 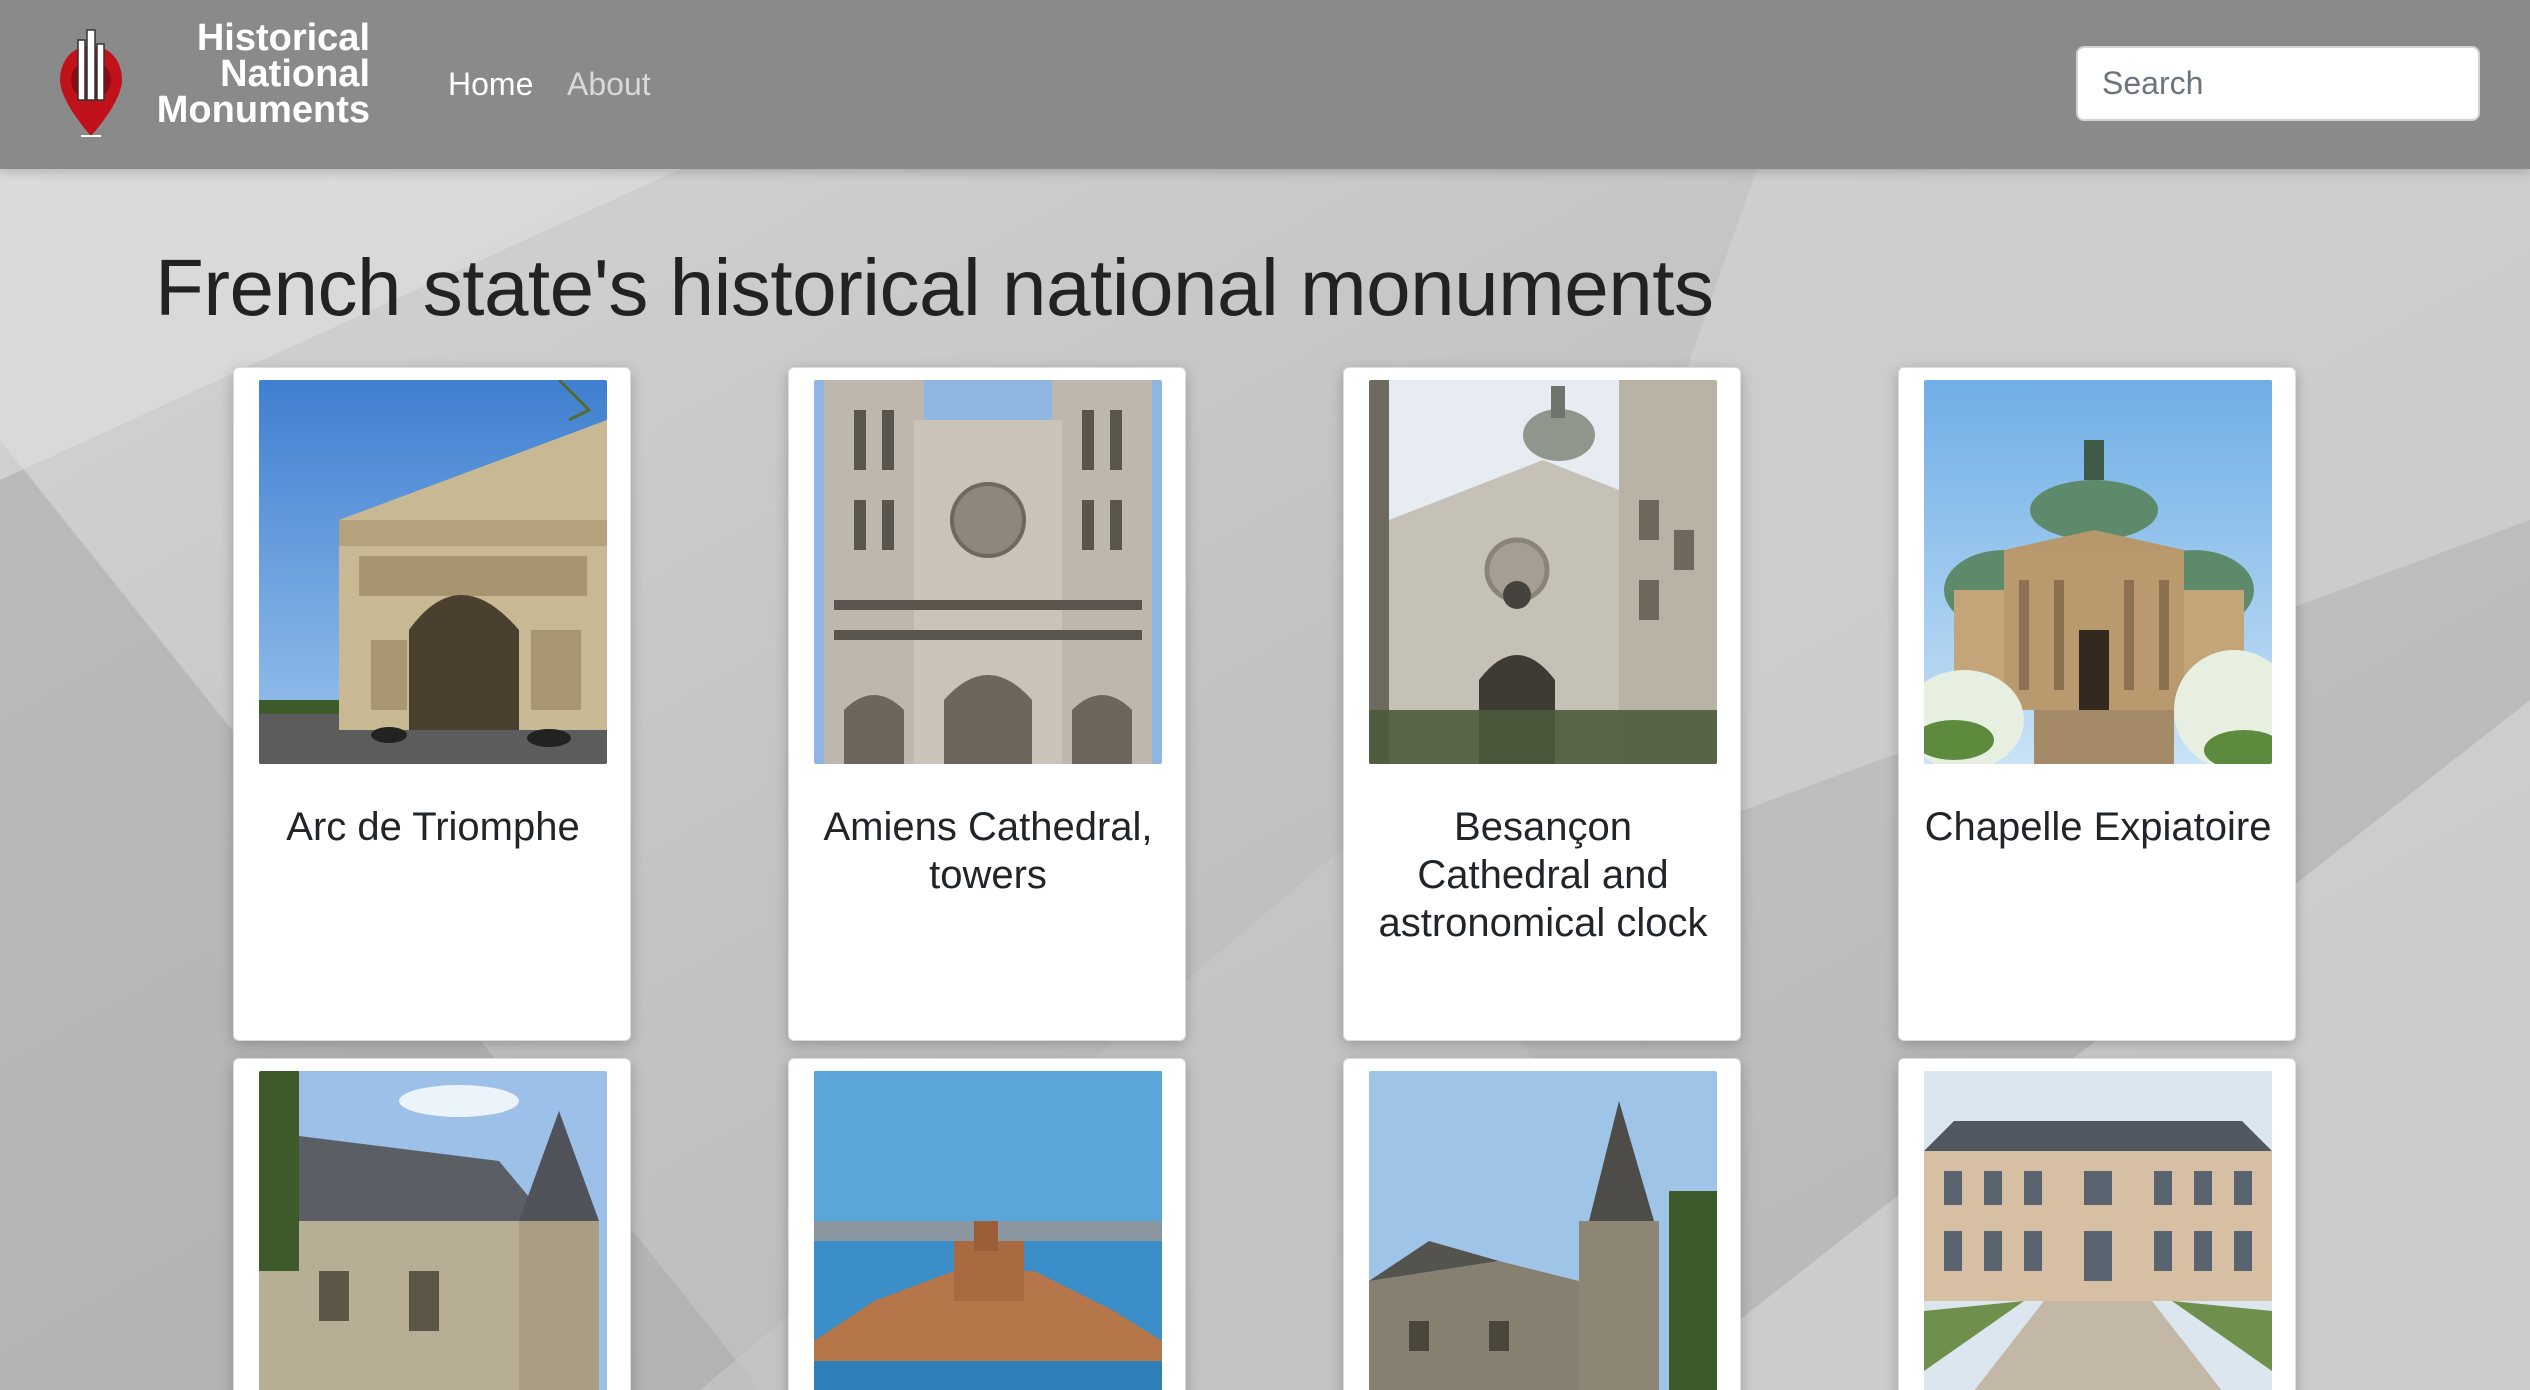 I want to click on amiens-cathedral-image, so click(x=988, y=572).